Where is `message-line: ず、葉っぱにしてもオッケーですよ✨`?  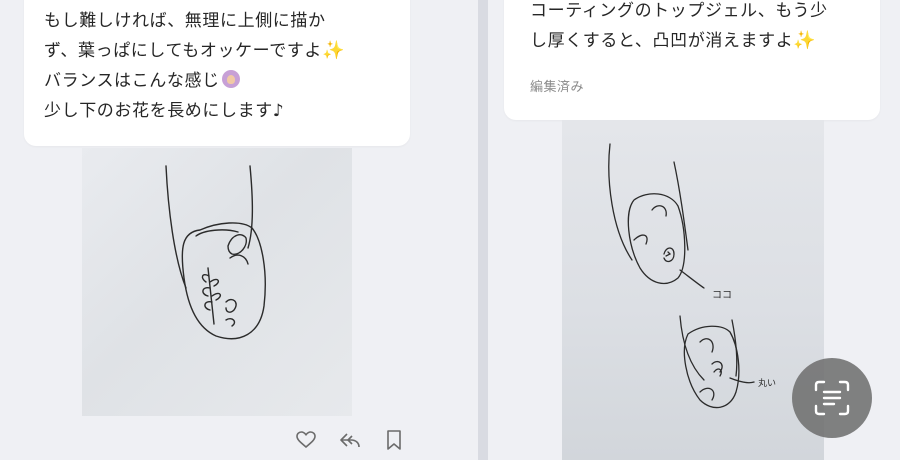 message-line: ず、葉っぱにしてもオッケーですよ✨ is located at coordinates (195, 50).